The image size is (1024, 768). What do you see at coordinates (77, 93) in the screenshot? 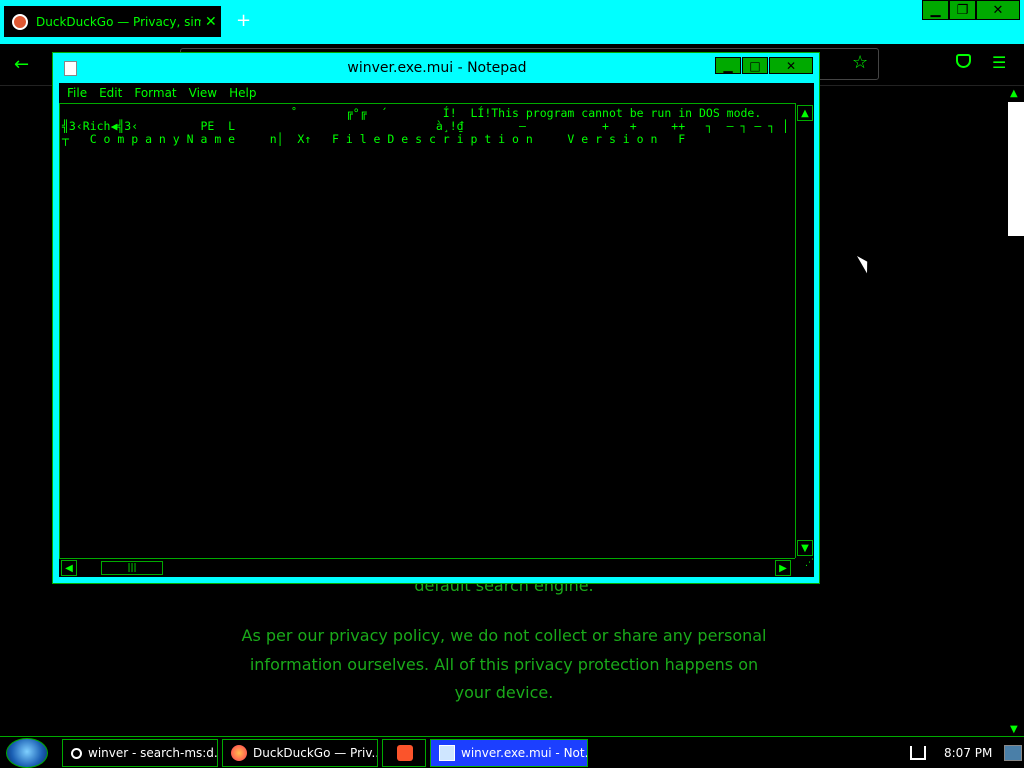
I see `menu-file: File` at bounding box center [77, 93].